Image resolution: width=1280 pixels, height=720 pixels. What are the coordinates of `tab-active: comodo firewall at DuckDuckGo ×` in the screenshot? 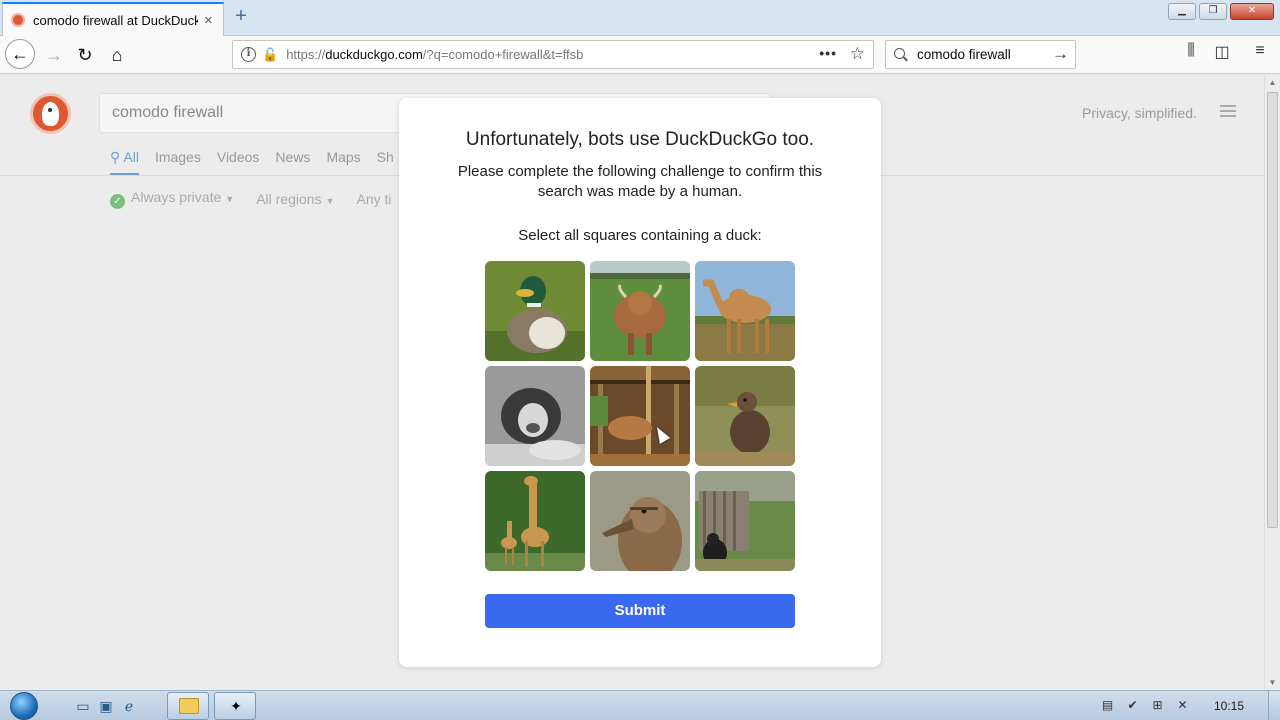 It's located at (113, 19).